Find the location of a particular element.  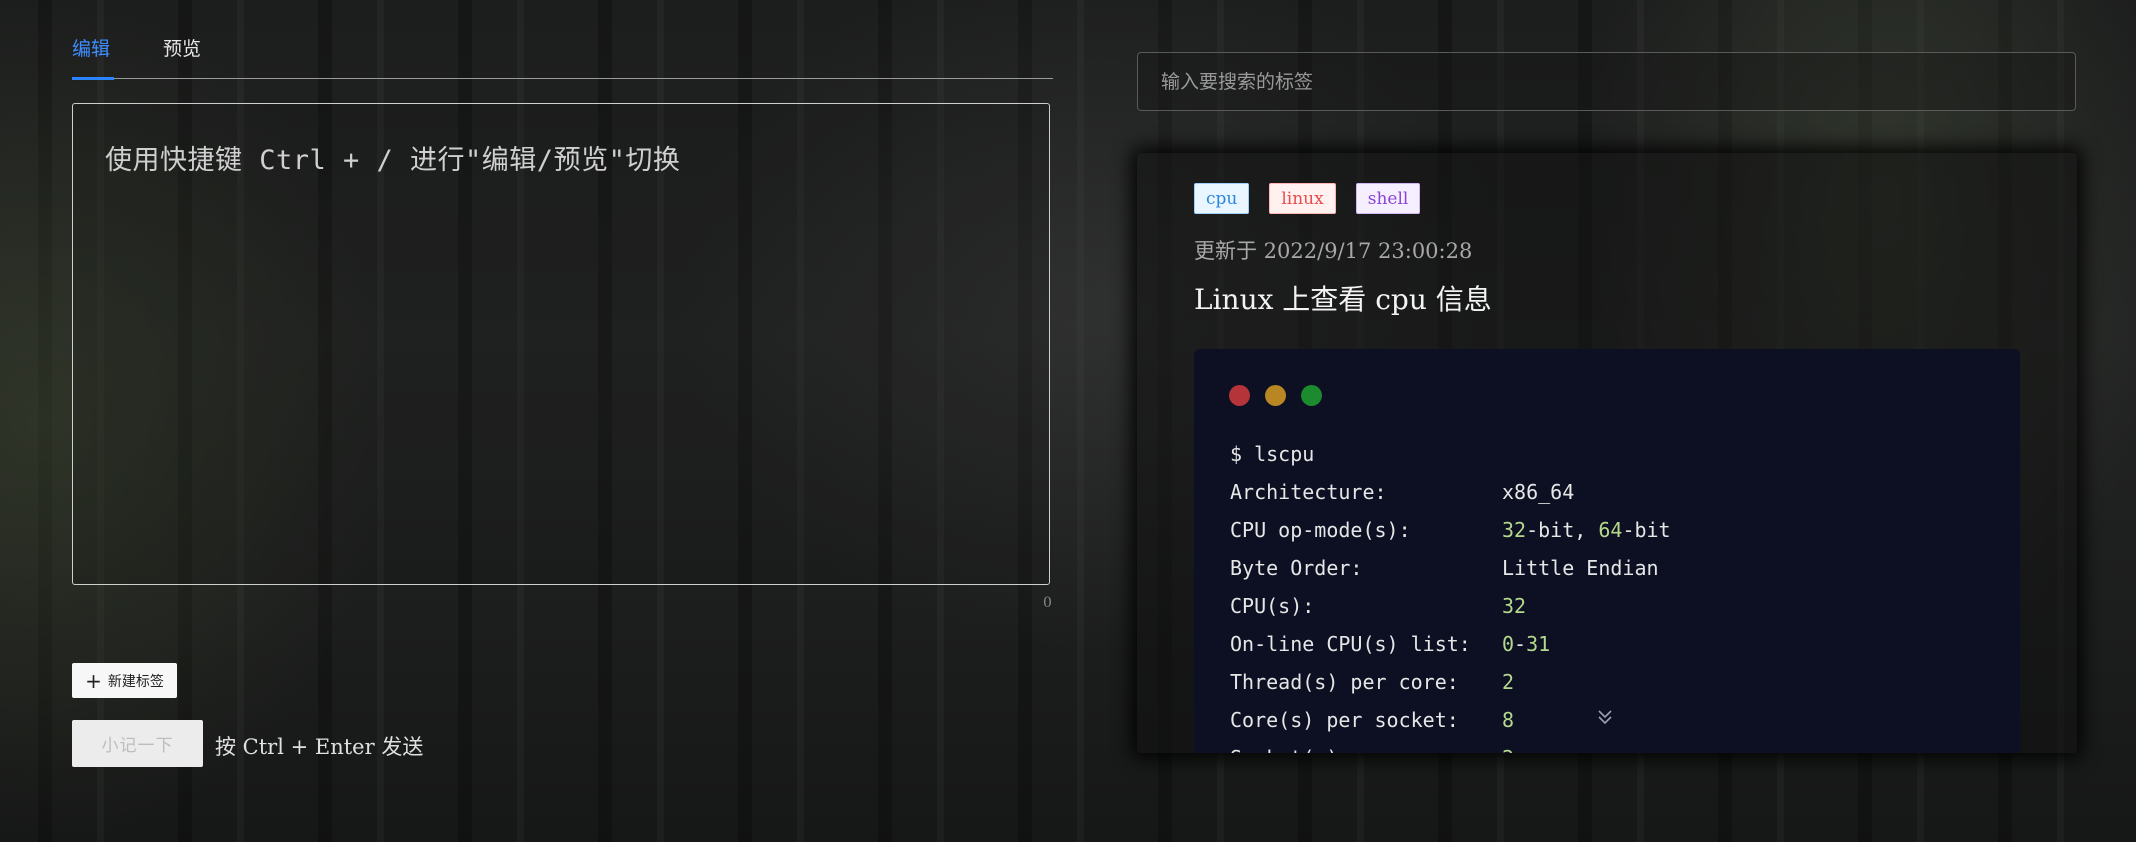

minimize-dot-icon is located at coordinates (1275, 395).